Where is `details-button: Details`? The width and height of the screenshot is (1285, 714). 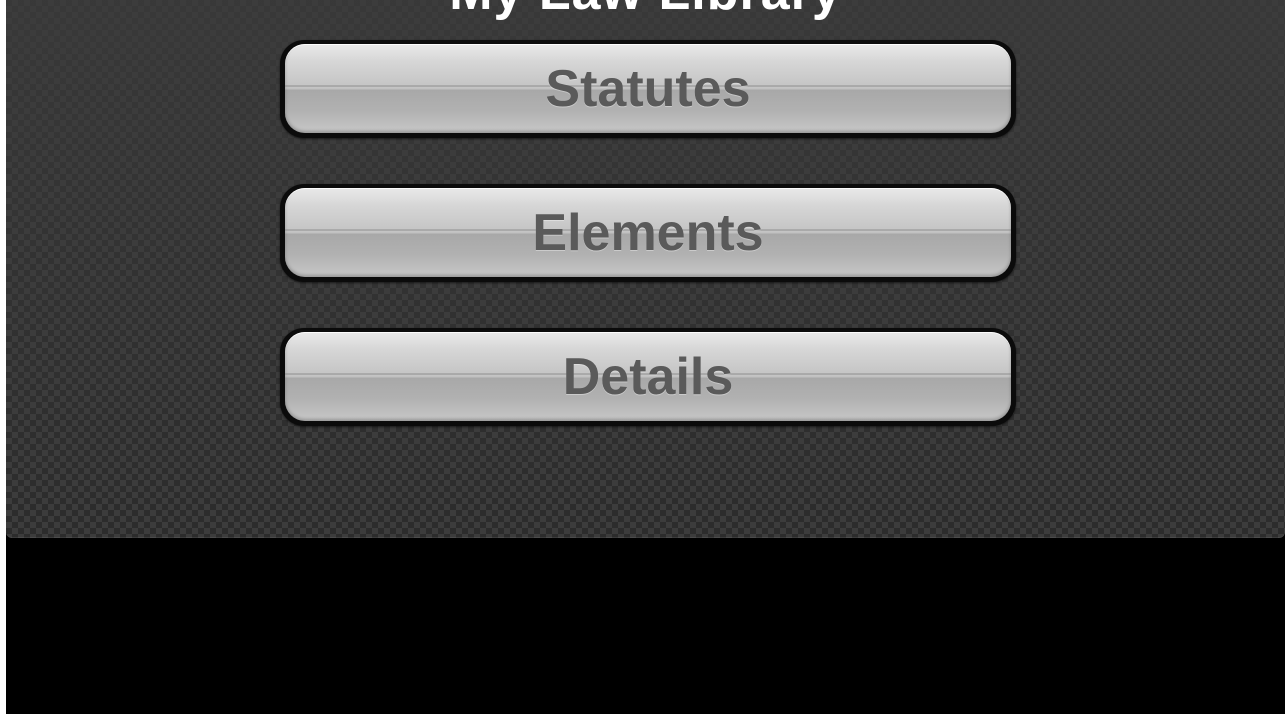
details-button: Details is located at coordinates (648, 377).